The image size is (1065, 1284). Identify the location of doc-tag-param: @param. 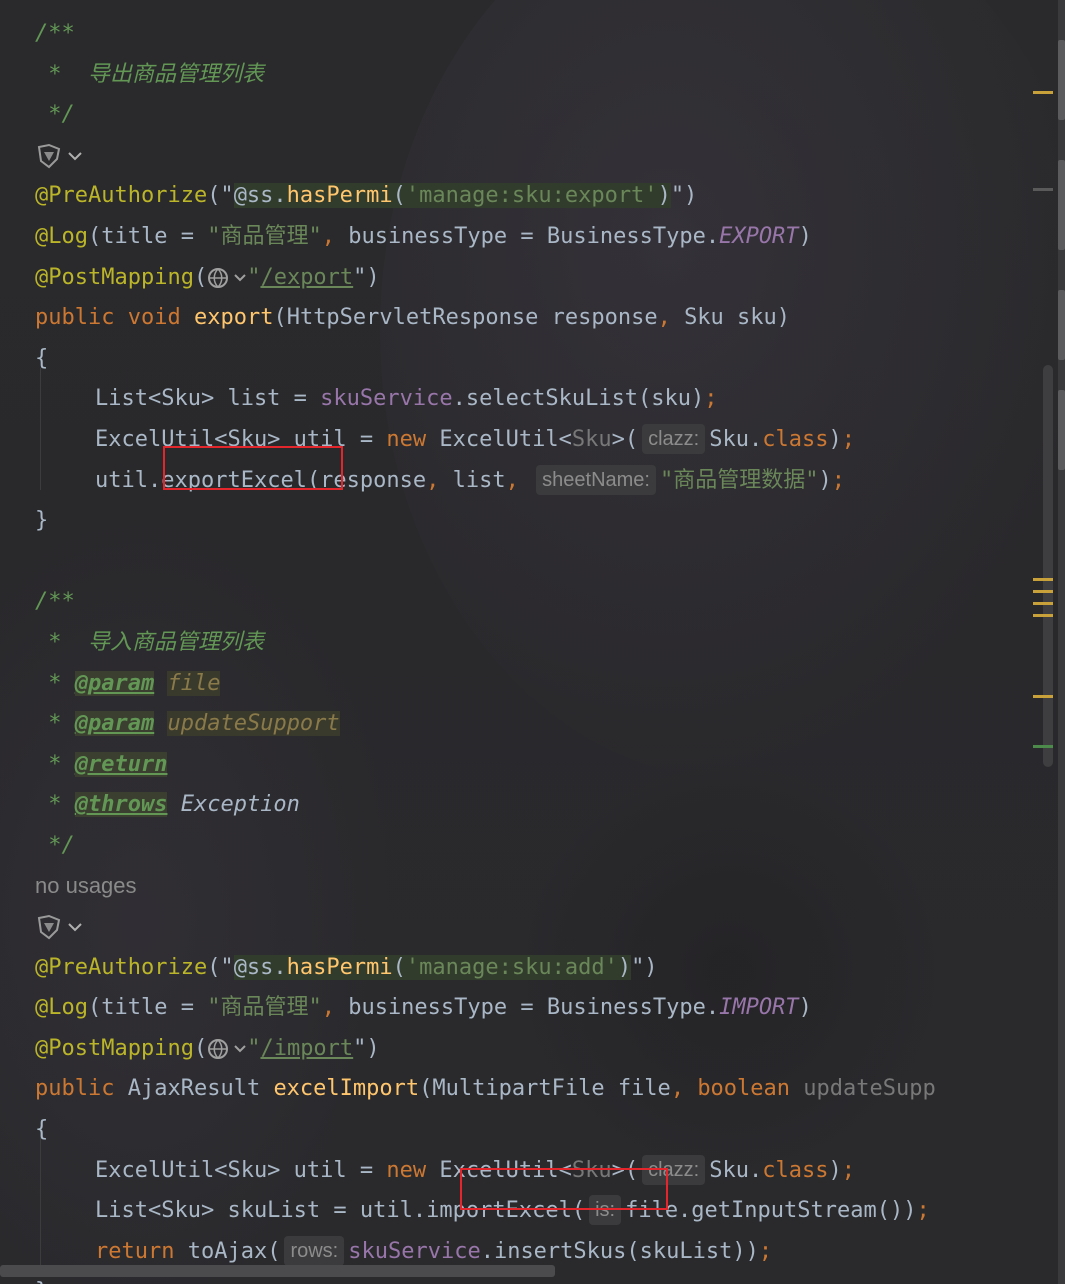
(114, 683).